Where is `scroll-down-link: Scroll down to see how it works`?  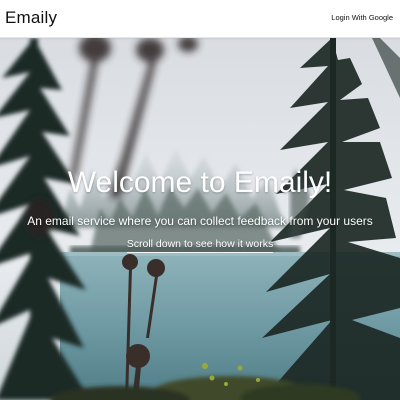
scroll-down-link: Scroll down to see how it works is located at coordinates (200, 245).